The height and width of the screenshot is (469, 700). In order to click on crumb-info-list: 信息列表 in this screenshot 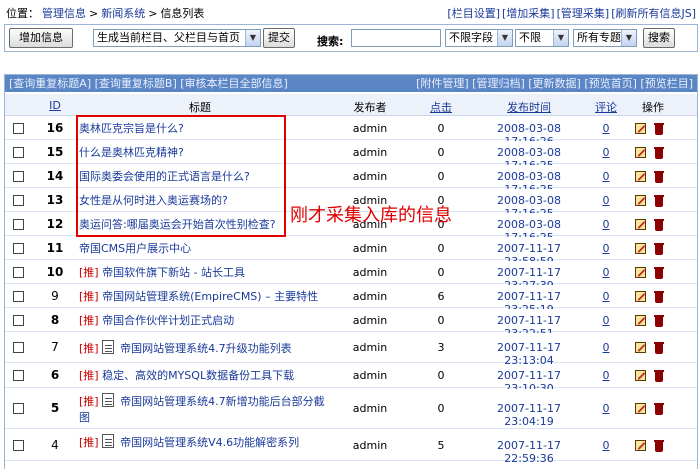, I will do `click(182, 13)`.